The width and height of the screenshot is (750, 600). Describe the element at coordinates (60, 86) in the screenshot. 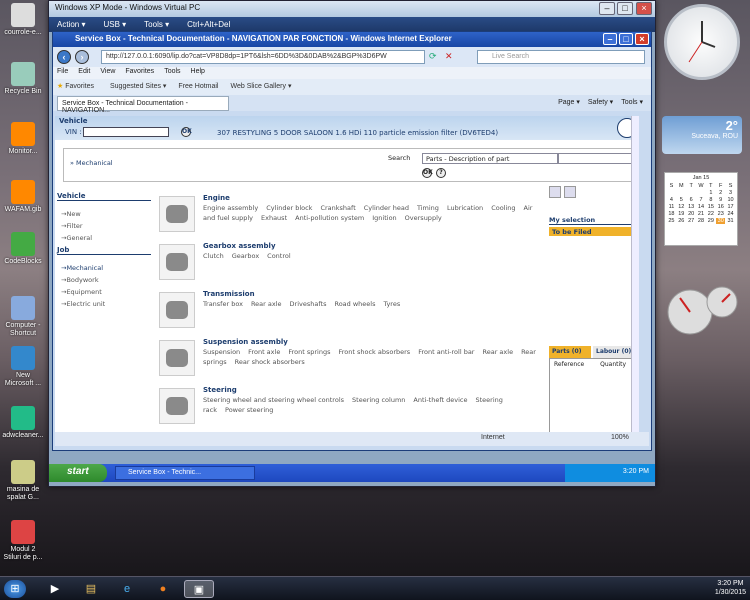

I see `star-icon: ★` at that location.